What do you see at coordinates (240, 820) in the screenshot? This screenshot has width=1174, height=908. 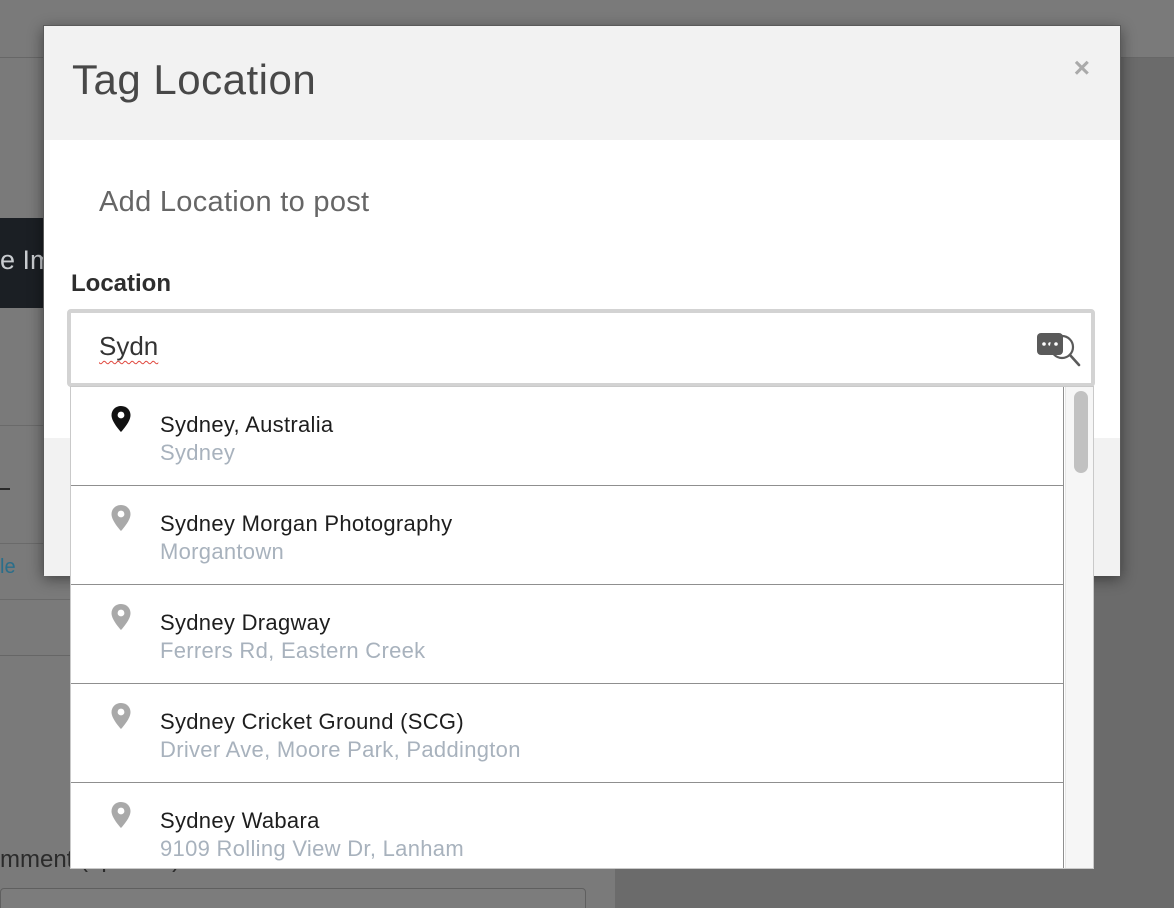 I see `result-name: Sydney Wabara` at bounding box center [240, 820].